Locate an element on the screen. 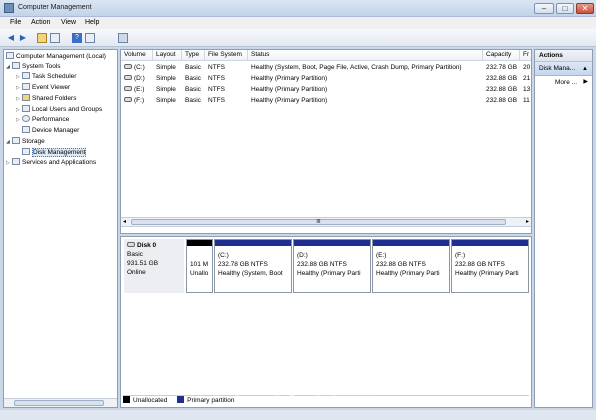 This screenshot has width=596, height=420. back-arrow-icon: ◀ is located at coordinates (11, 38).